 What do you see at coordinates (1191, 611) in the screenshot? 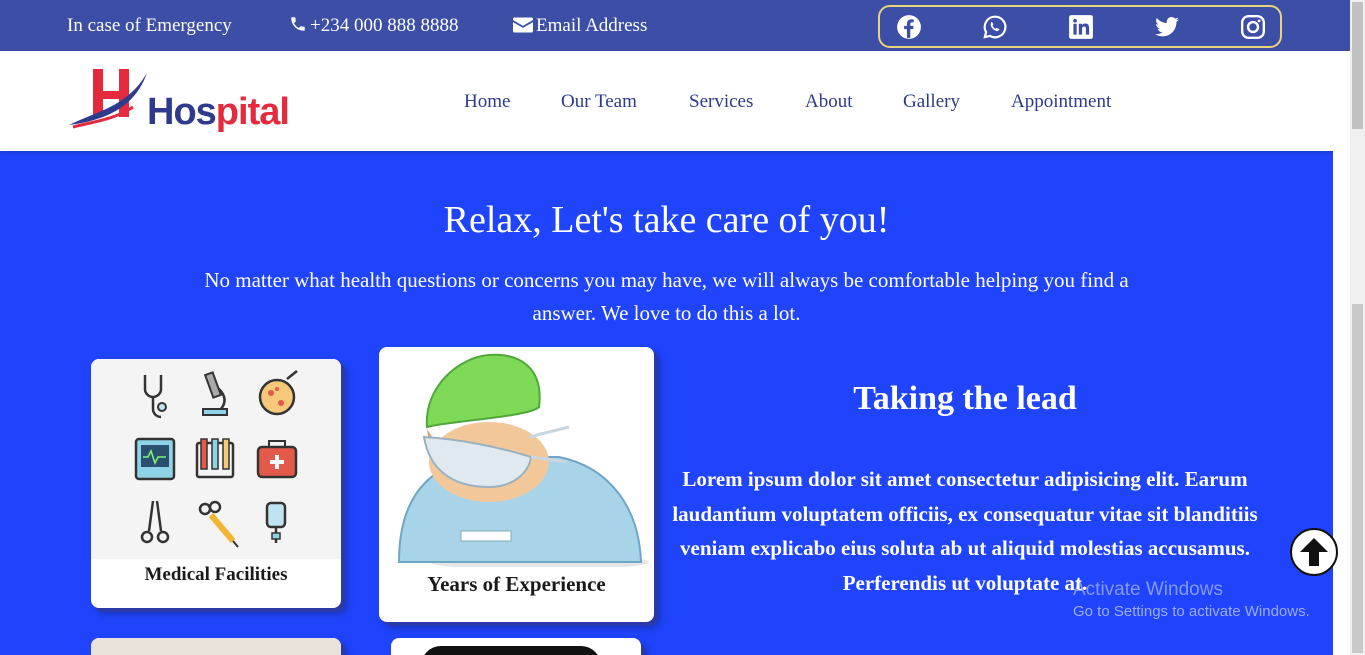
I see `activate-windows-subtitle: Go to Settings to activate Windows.` at bounding box center [1191, 611].